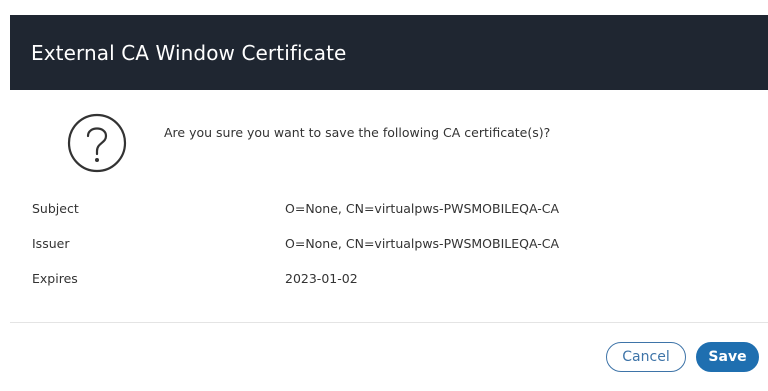 This screenshot has height=391, width=768. I want to click on expires-value: 2023-01-02, so click(321, 278).